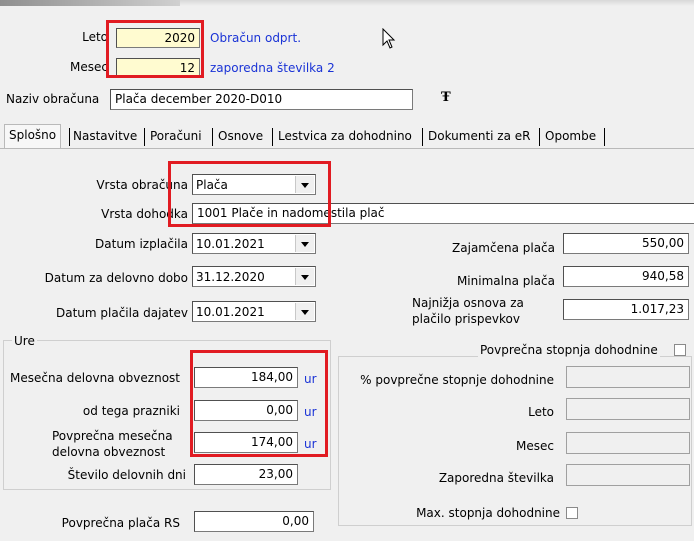 The width and height of the screenshot is (694, 541). I want to click on povprecna-obveznost-label-2: delovna obveznost, so click(109, 452).